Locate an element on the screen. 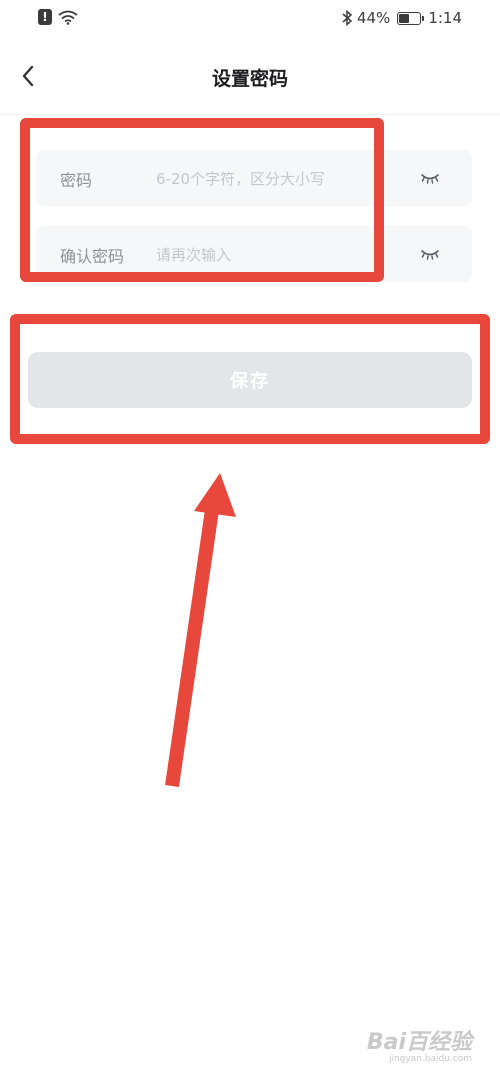 The width and height of the screenshot is (500, 1084). baidu-jingyan-watermark: Bai百经验 jingyan.baidu.com is located at coordinates (419, 1044).